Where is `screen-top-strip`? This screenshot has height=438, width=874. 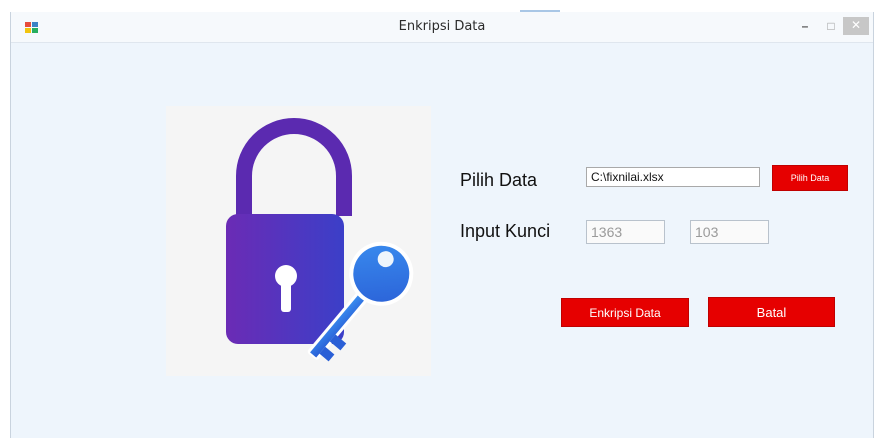 screen-top-strip is located at coordinates (437, 6).